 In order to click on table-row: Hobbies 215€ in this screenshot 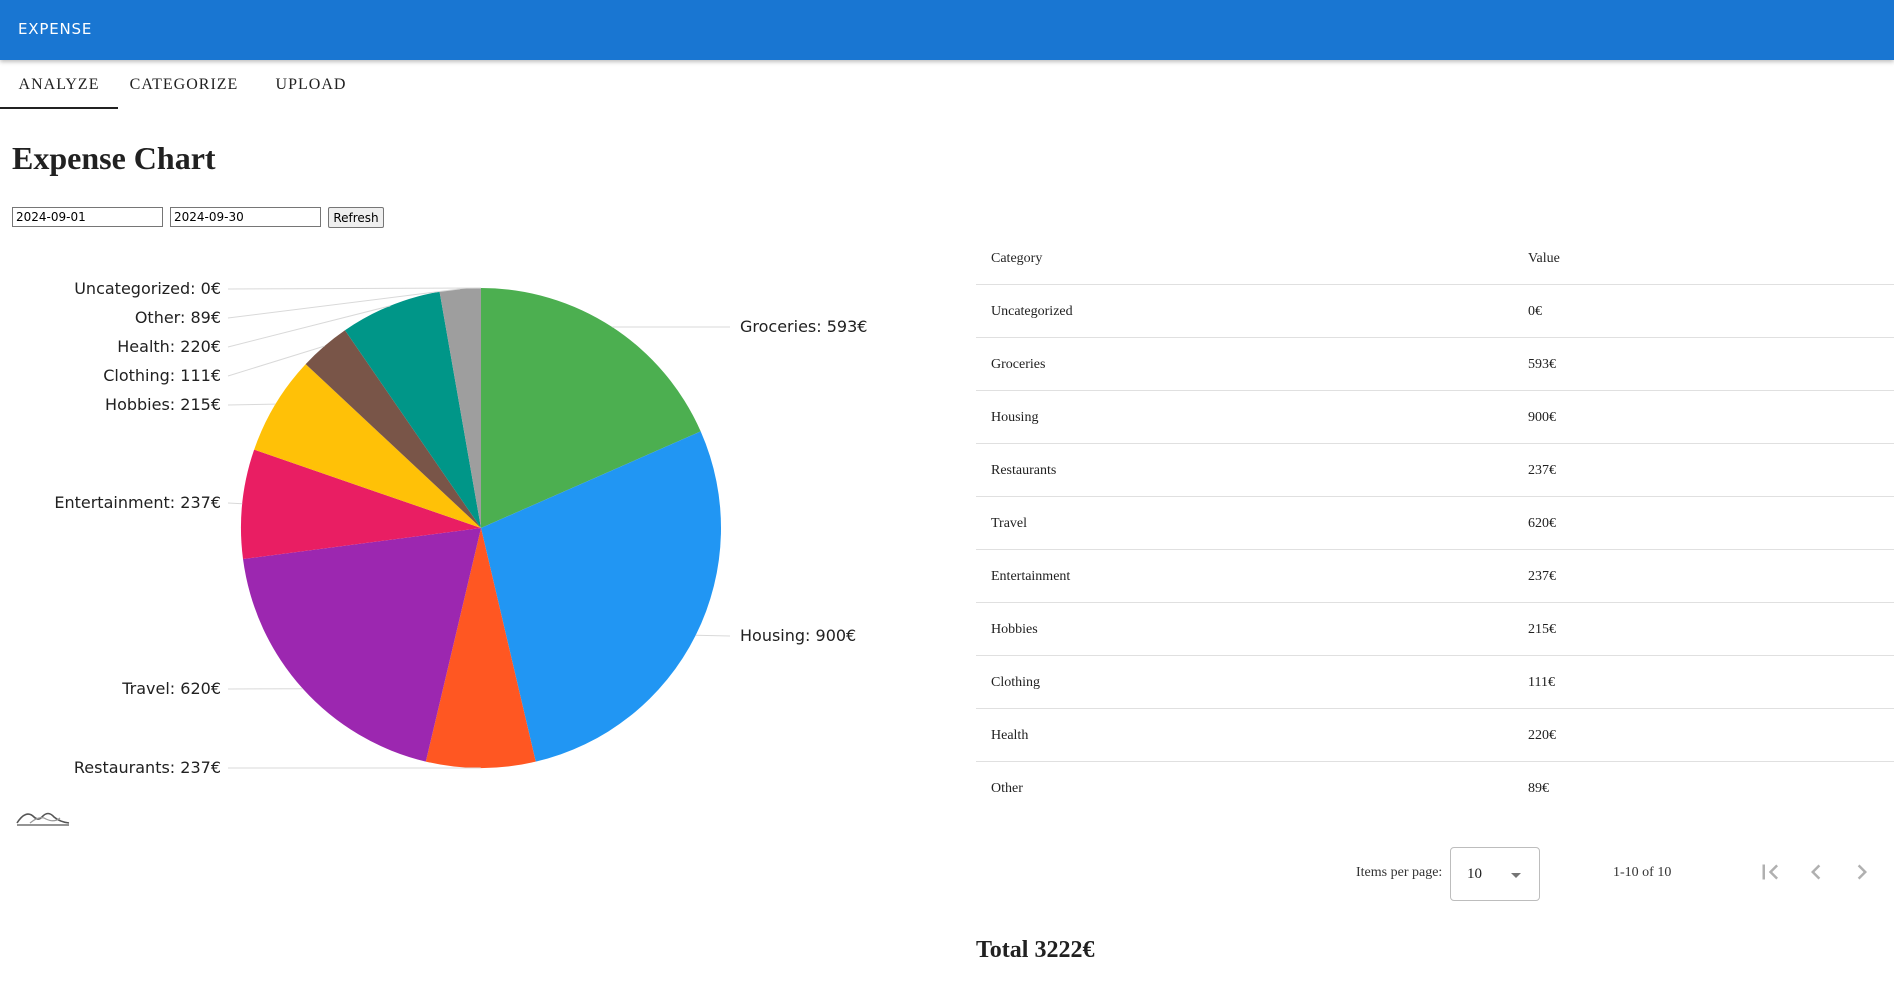, I will do `click(1435, 629)`.